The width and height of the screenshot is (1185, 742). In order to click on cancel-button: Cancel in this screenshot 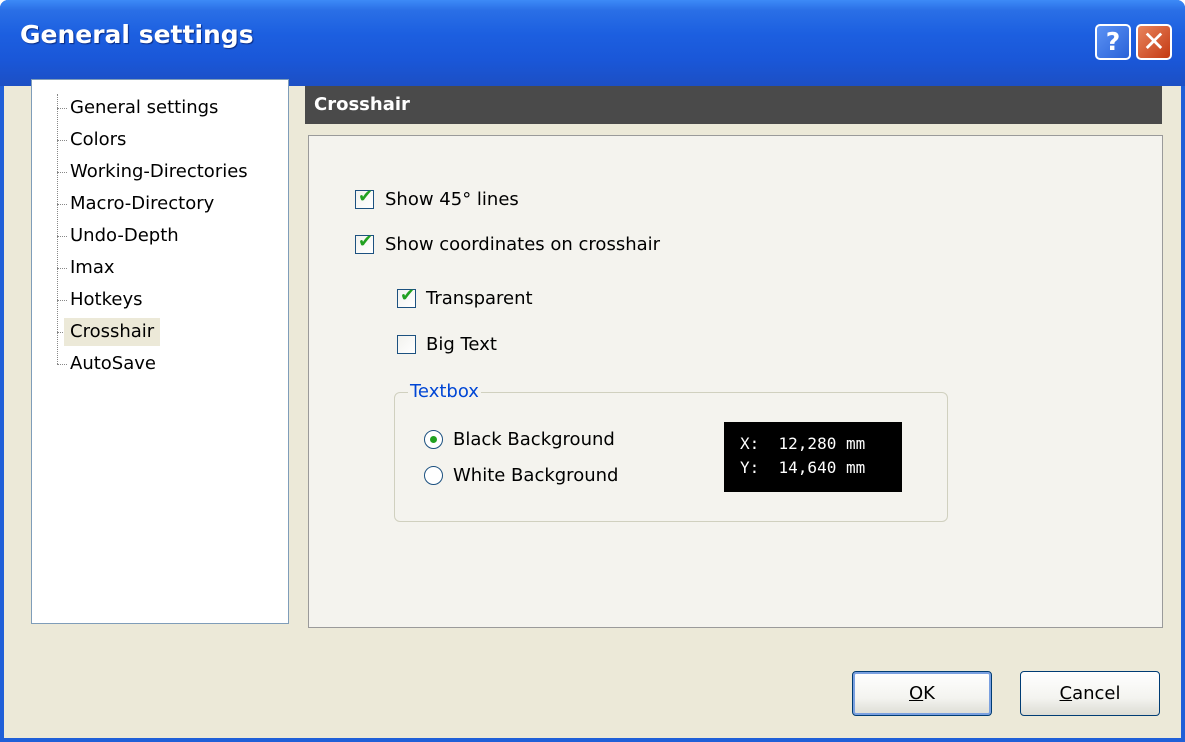, I will do `click(1090, 693)`.